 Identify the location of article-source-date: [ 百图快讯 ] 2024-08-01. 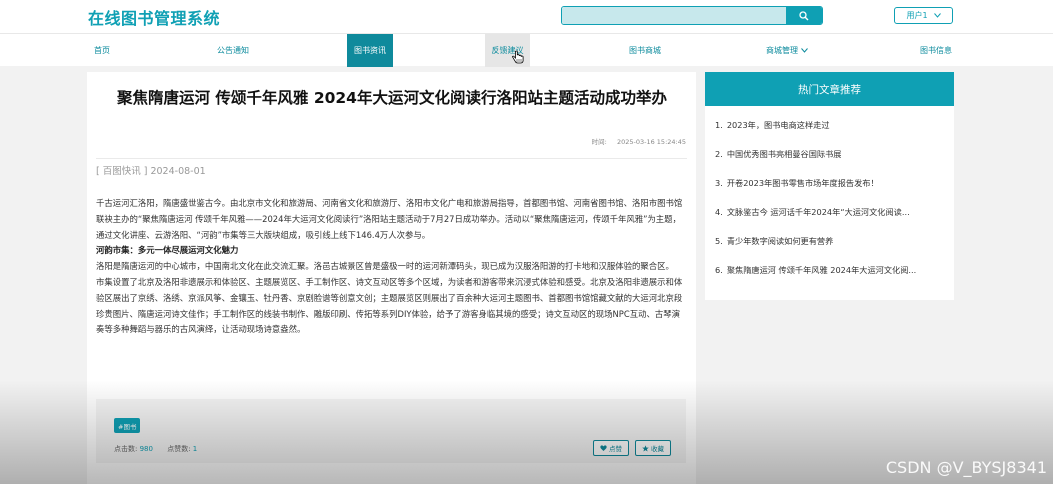
(151, 171).